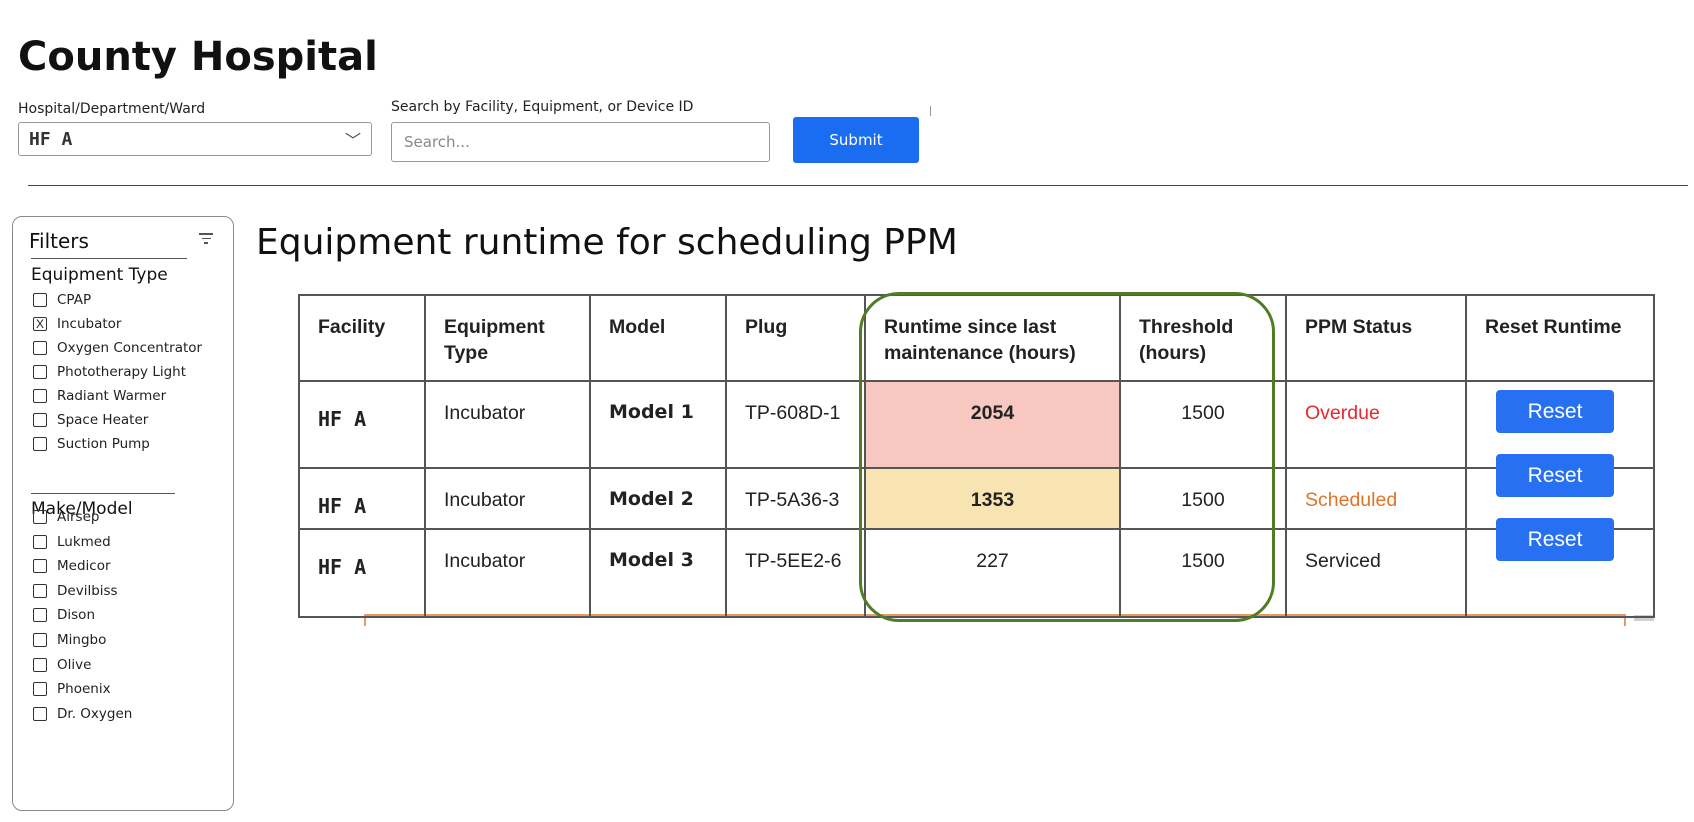 This screenshot has height=822, width=1694. What do you see at coordinates (103, 420) in the screenshot?
I see `filter-label: Space Heater` at bounding box center [103, 420].